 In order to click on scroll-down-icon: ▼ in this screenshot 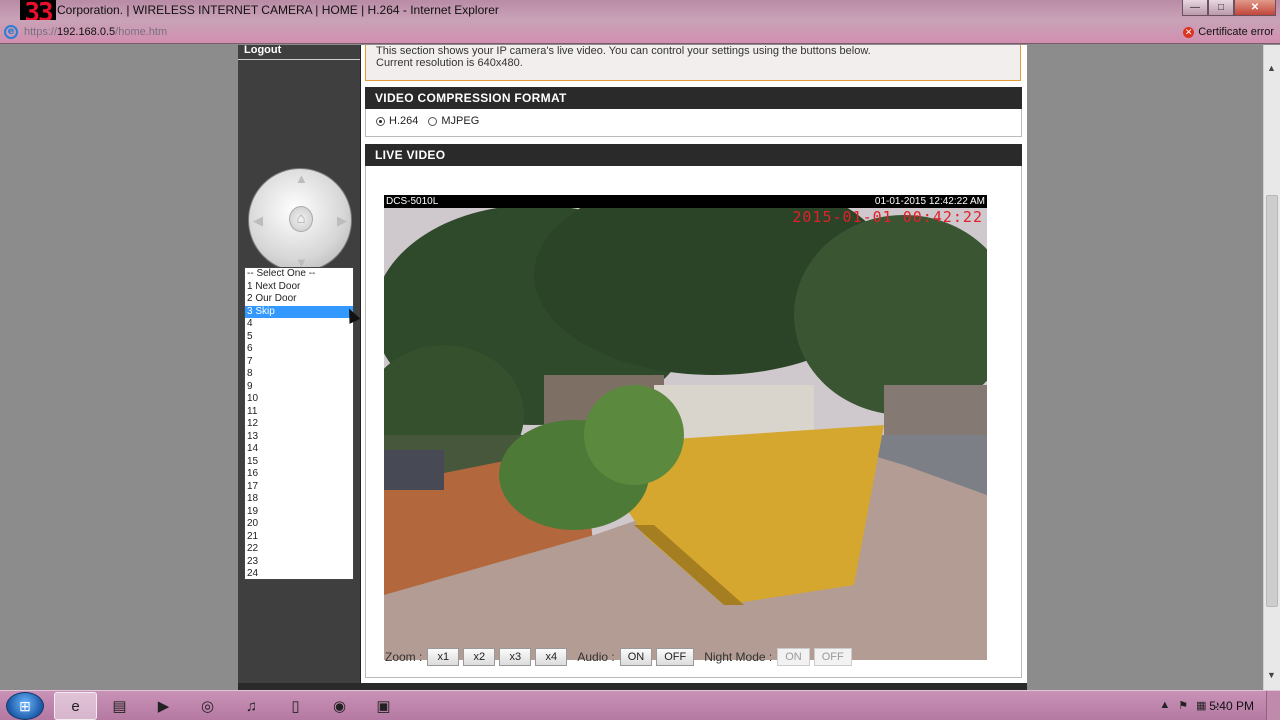, I will do `click(1271, 675)`.